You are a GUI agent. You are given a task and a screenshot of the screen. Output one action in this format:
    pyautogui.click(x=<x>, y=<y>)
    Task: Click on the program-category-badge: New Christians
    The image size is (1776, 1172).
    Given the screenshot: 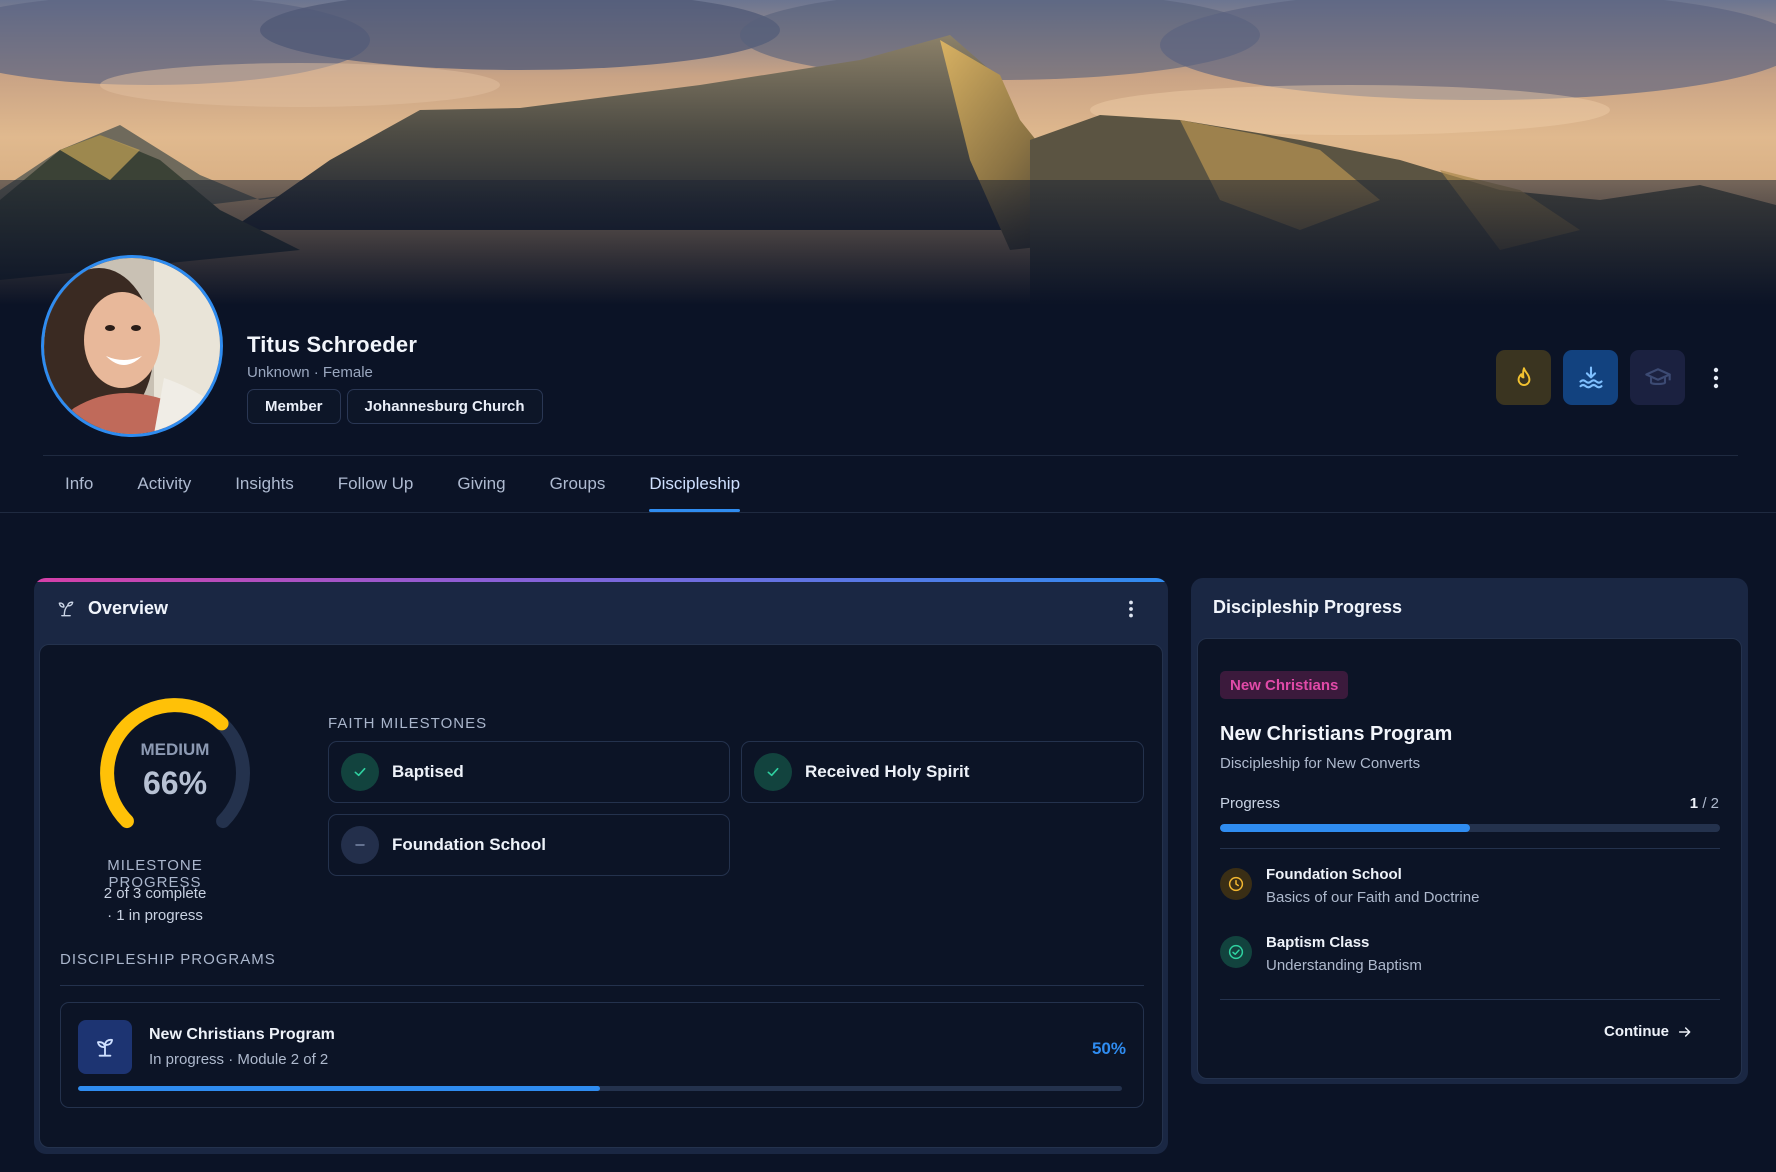 What is the action you would take?
    pyautogui.click(x=1284, y=685)
    